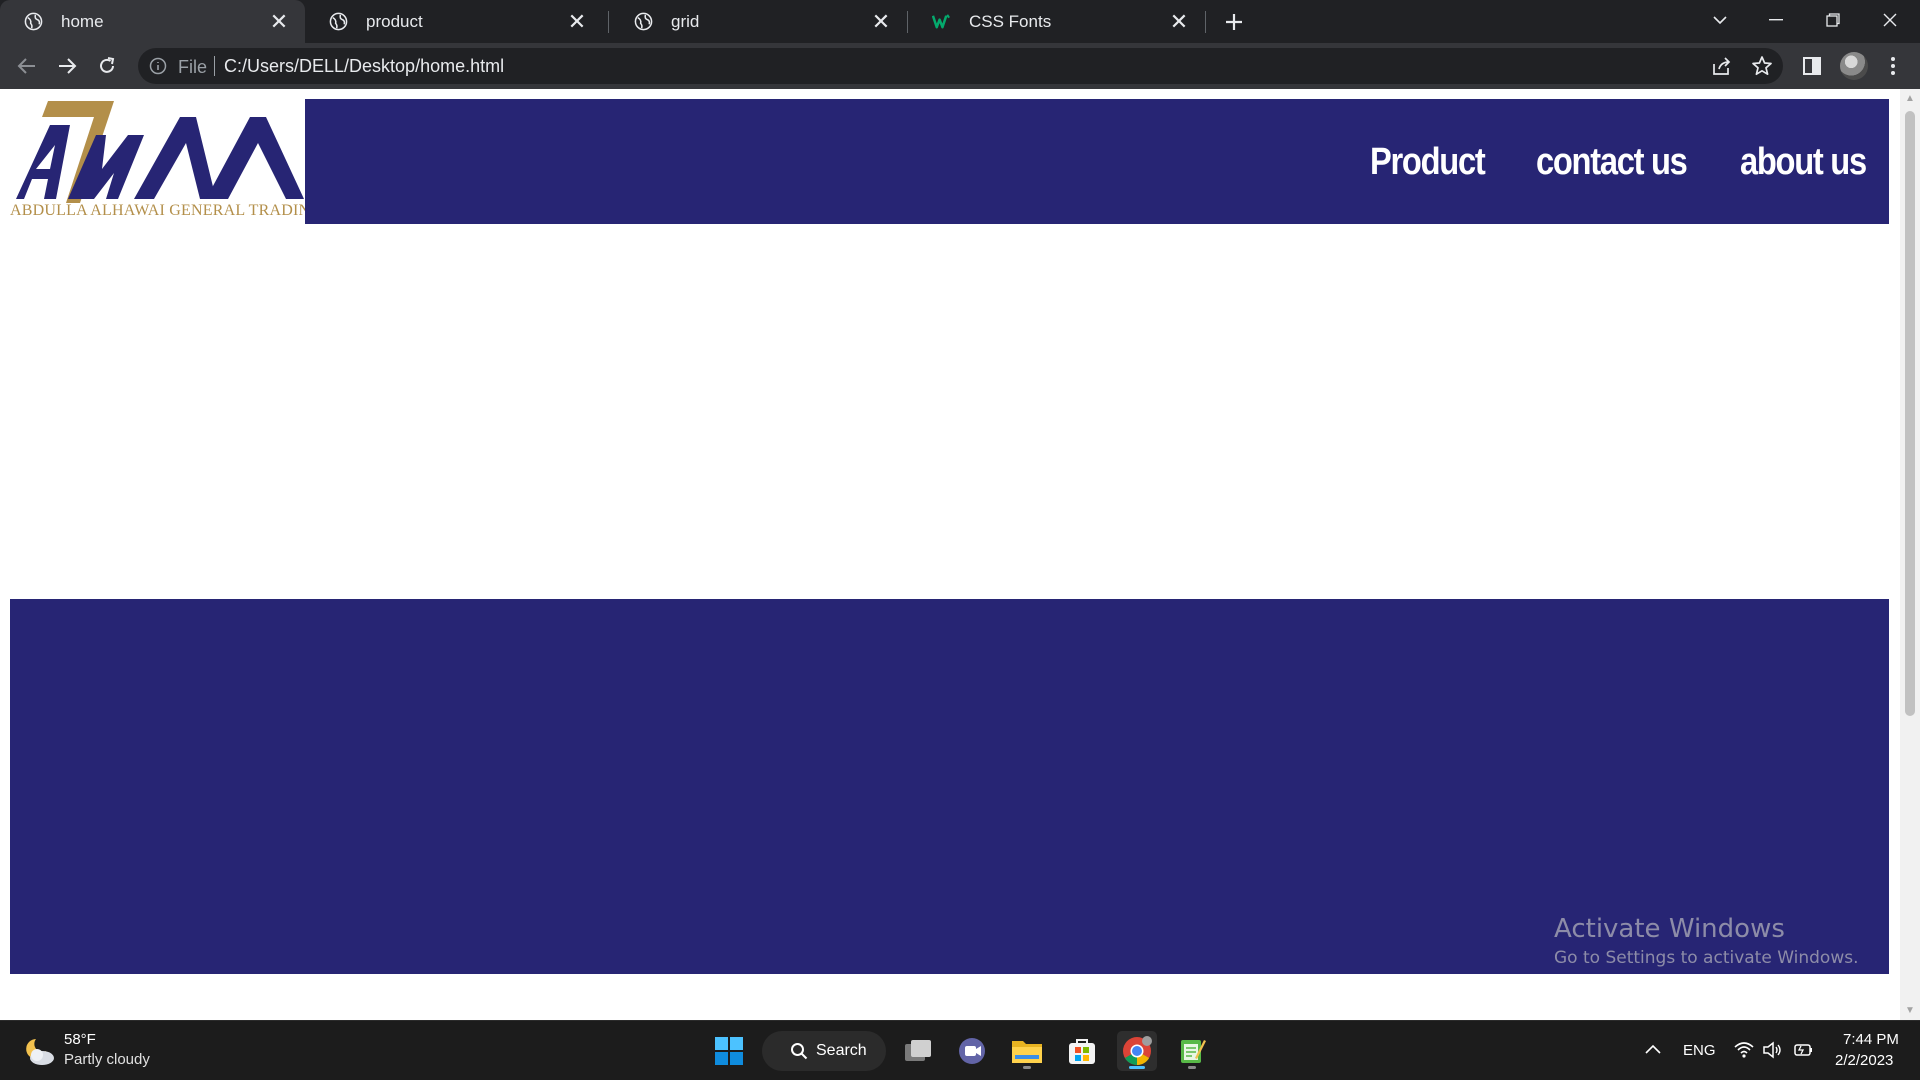 The height and width of the screenshot is (1080, 1920). Describe the element at coordinates (1762, 66) in the screenshot. I see `star-icon` at that location.